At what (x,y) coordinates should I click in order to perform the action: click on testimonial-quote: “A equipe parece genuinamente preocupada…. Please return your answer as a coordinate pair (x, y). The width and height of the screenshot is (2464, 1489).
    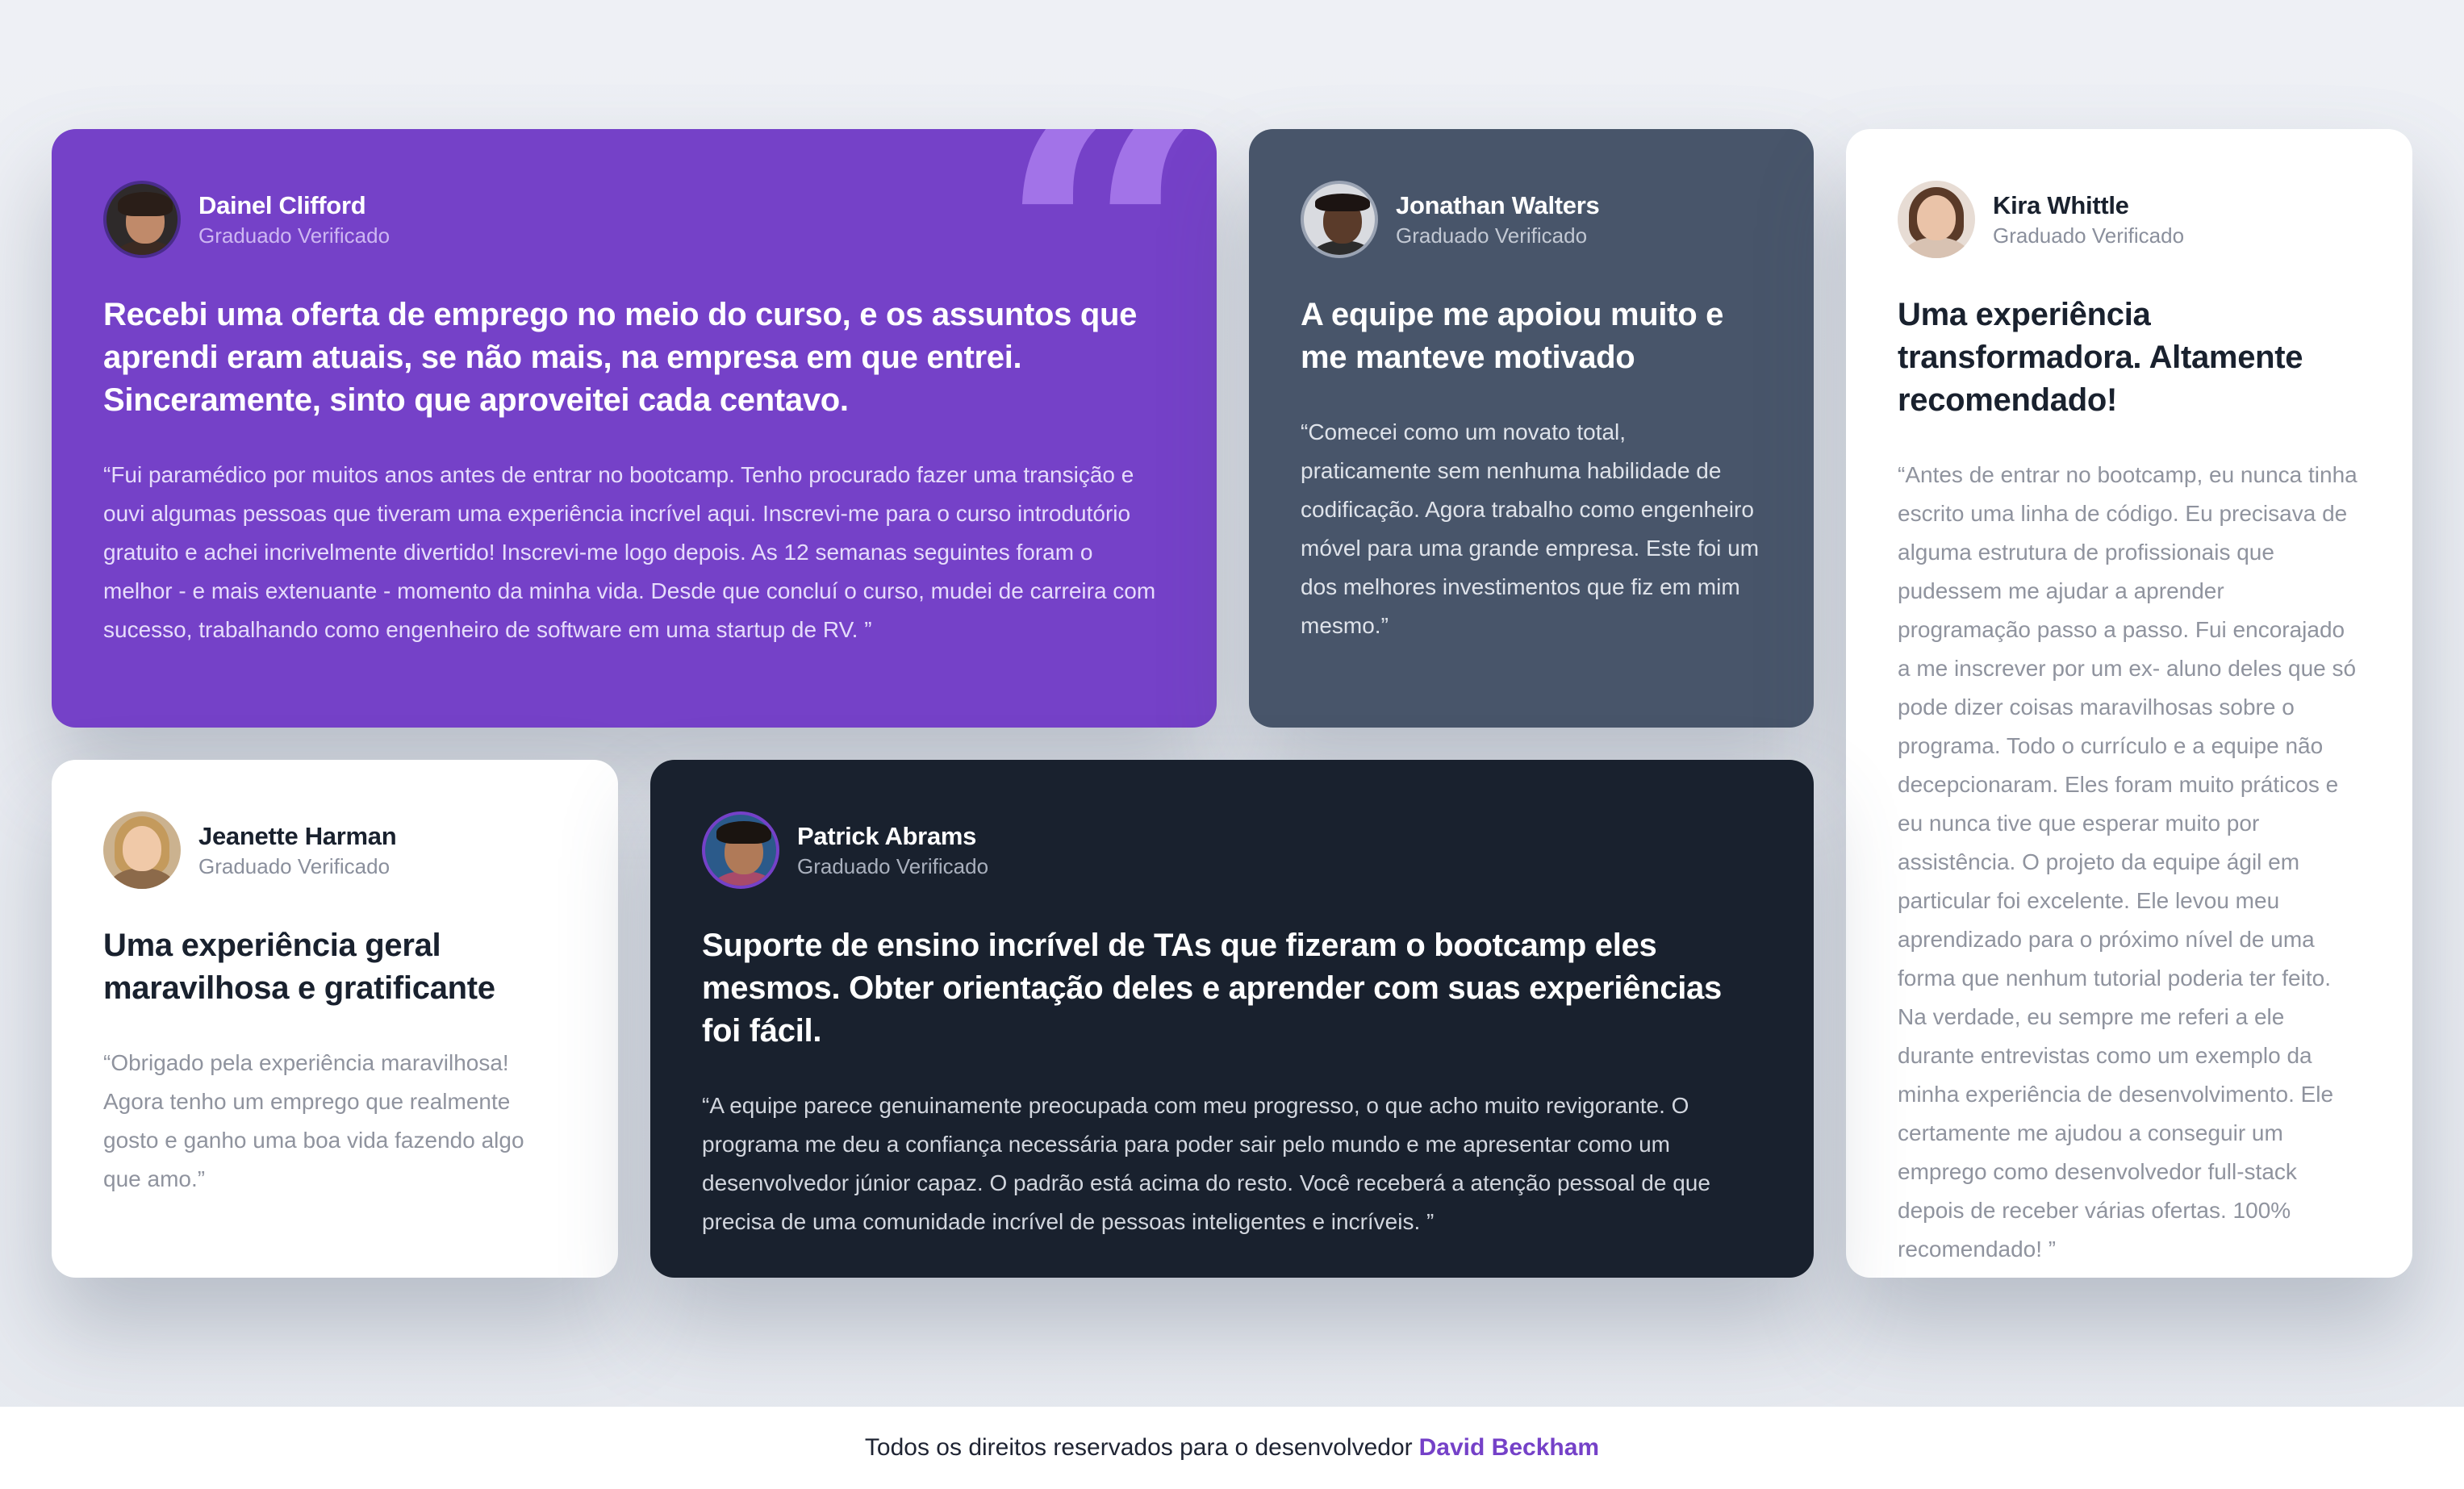
    Looking at the image, I should click on (1206, 1163).